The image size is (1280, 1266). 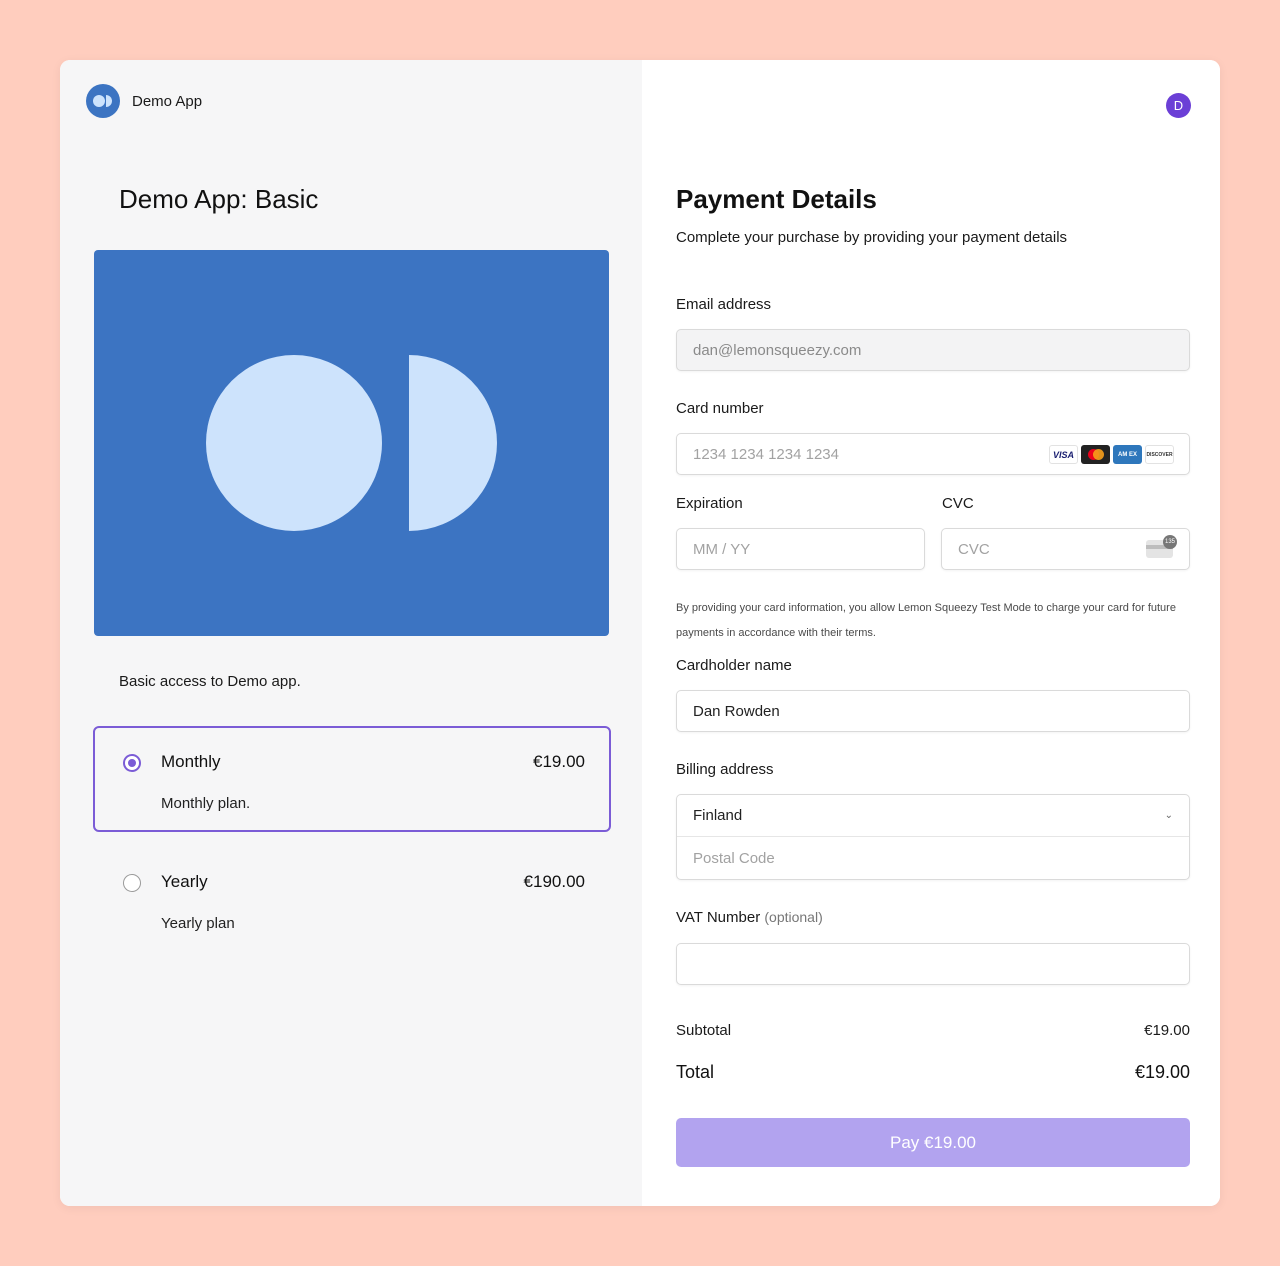 What do you see at coordinates (219, 199) in the screenshot?
I see `product-title: Demo App: Basic` at bounding box center [219, 199].